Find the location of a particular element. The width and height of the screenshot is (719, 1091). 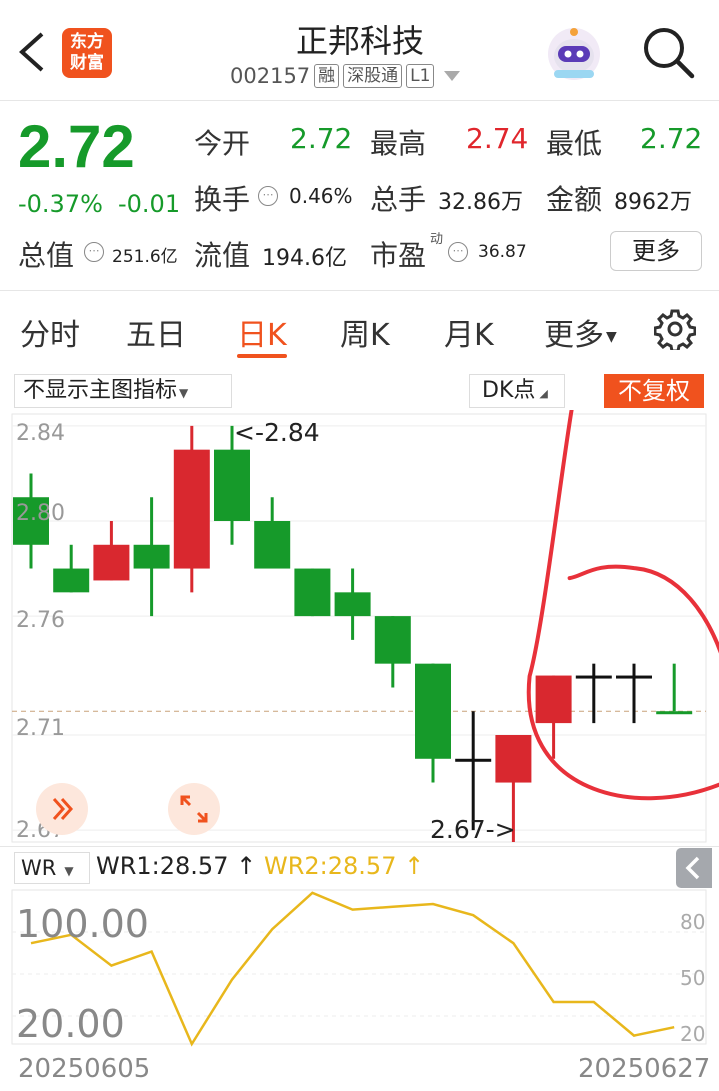

turnover-value: 0.46% is located at coordinates (321, 196).